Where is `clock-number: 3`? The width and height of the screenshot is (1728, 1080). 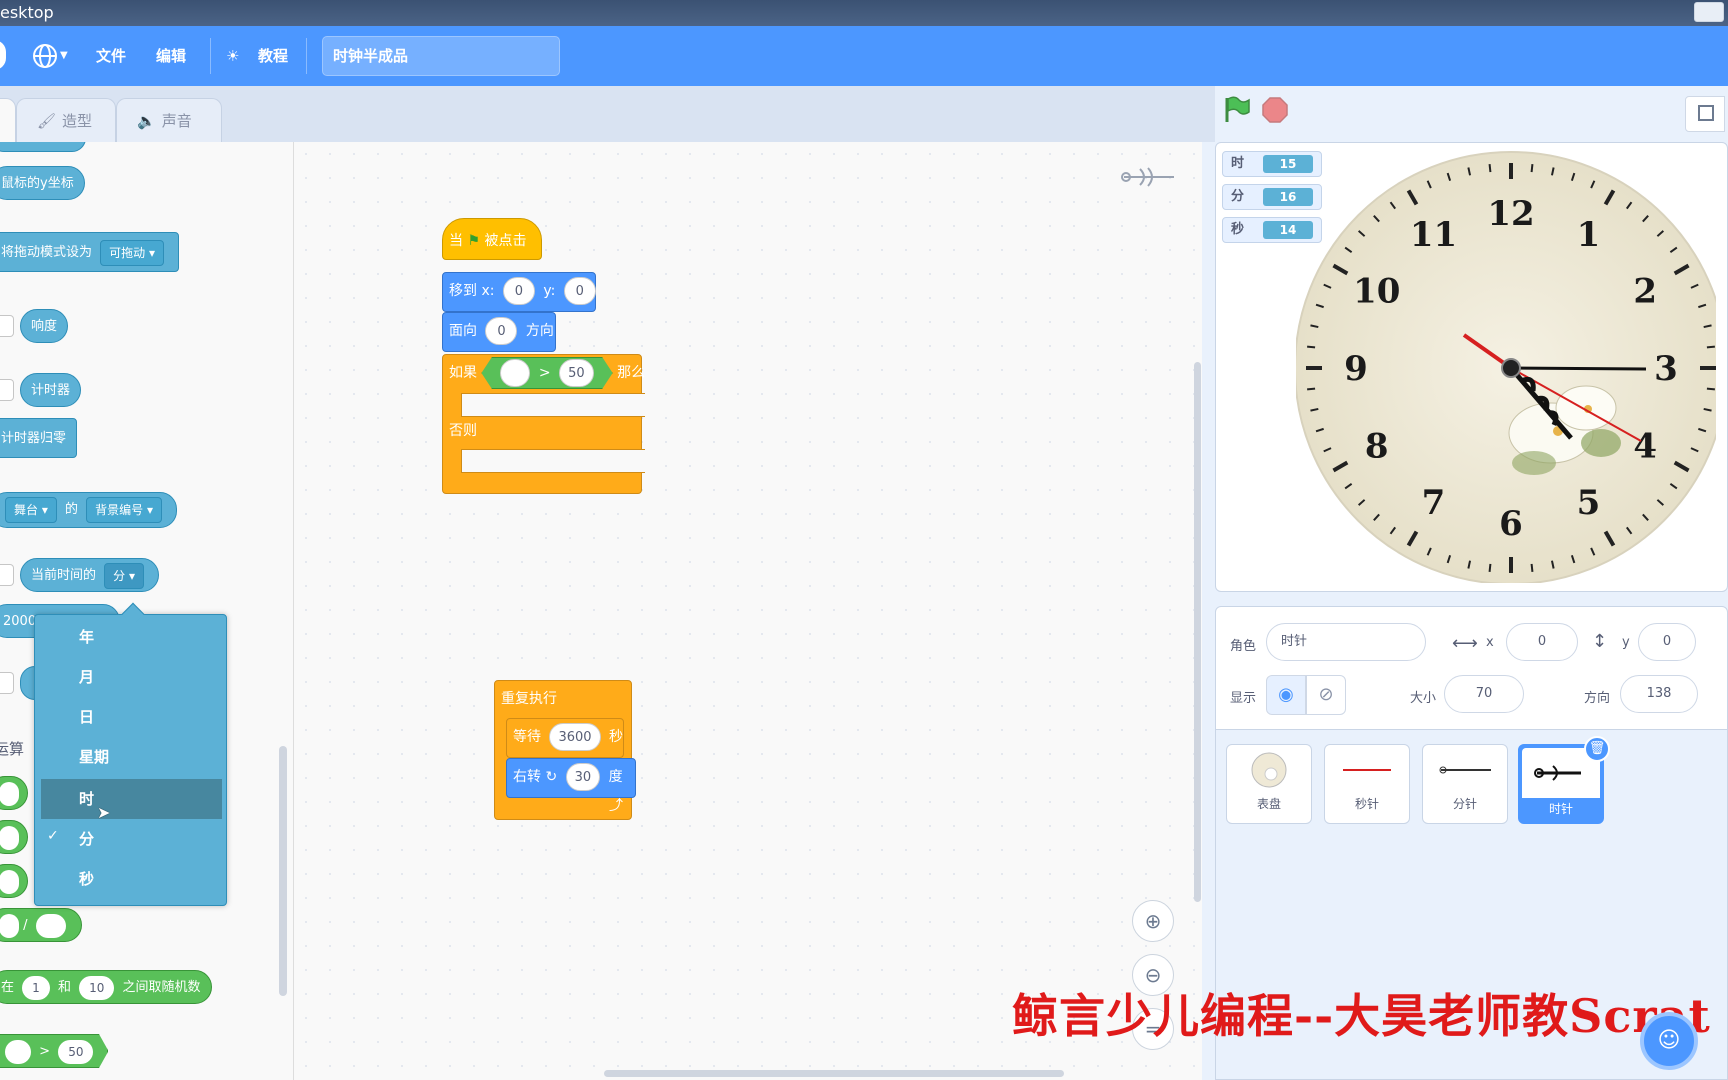 clock-number: 3 is located at coordinates (1666, 369).